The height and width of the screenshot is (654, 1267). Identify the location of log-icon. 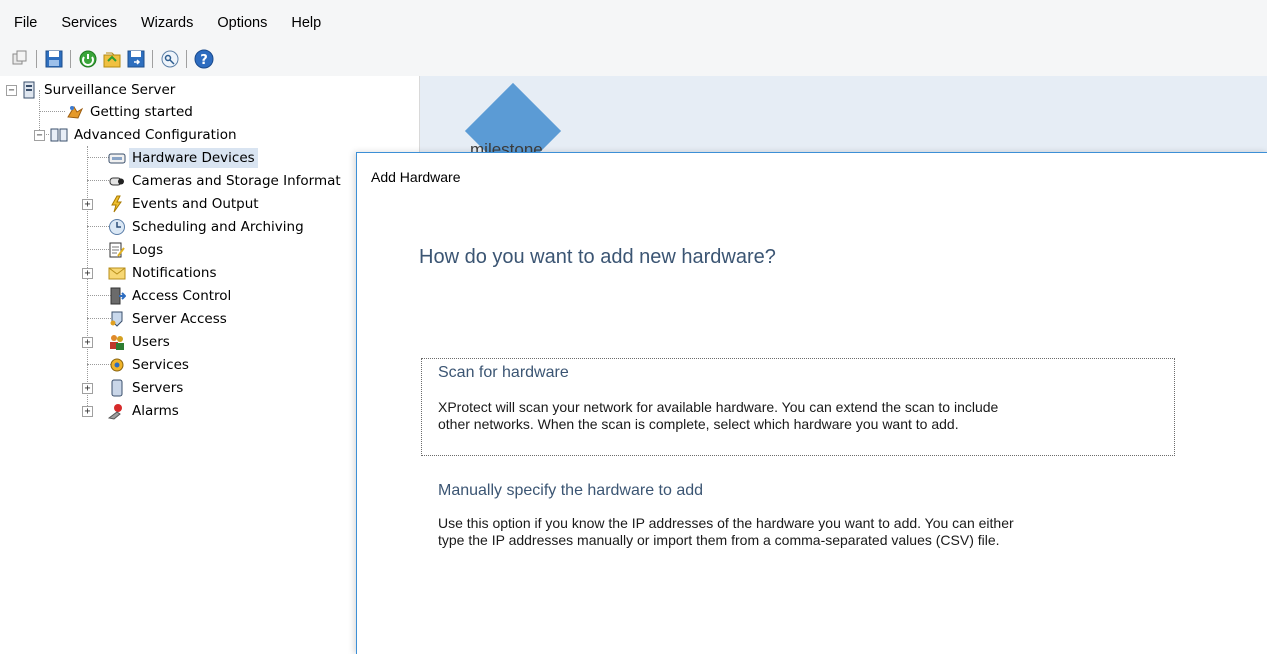
(117, 250).